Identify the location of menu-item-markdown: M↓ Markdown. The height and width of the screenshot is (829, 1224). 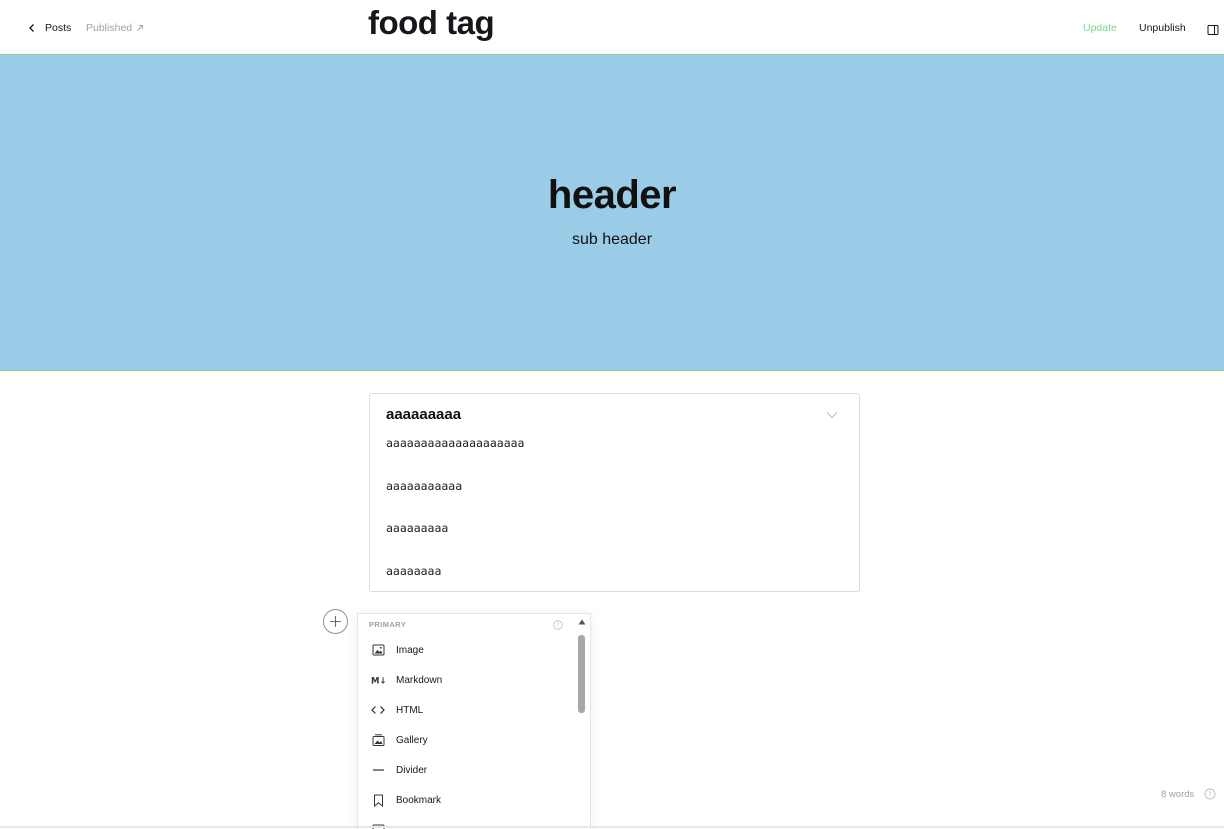
(468, 680).